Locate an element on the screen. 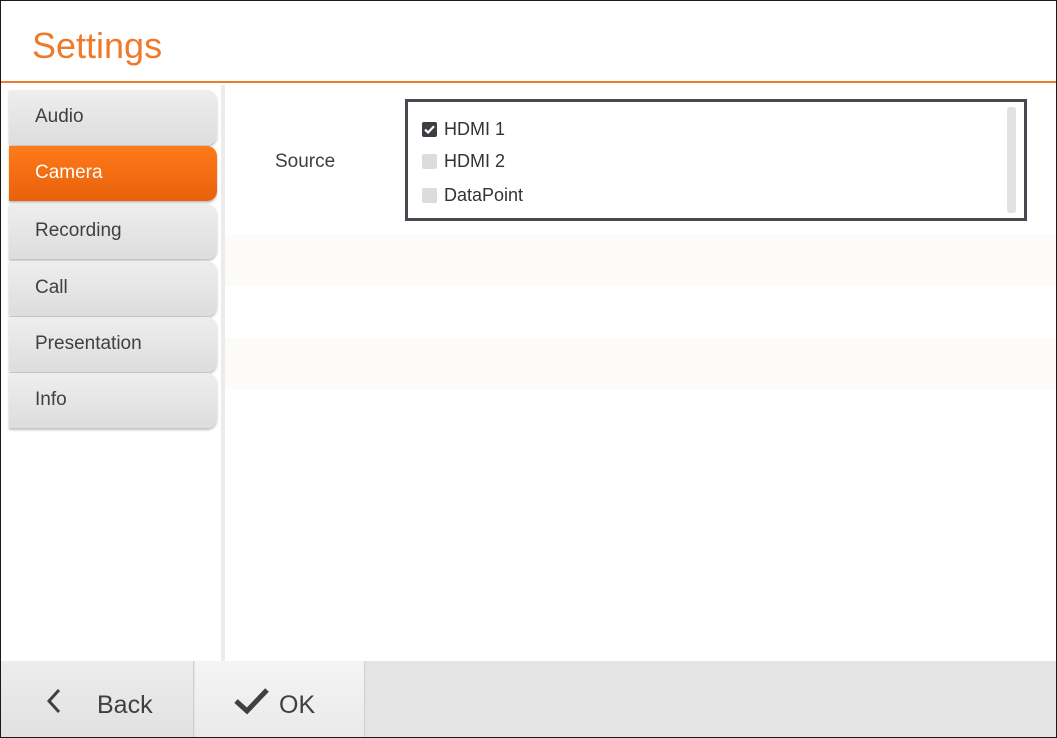 This screenshot has width=1057, height=738. scrollbar is located at coordinates (1011, 160).